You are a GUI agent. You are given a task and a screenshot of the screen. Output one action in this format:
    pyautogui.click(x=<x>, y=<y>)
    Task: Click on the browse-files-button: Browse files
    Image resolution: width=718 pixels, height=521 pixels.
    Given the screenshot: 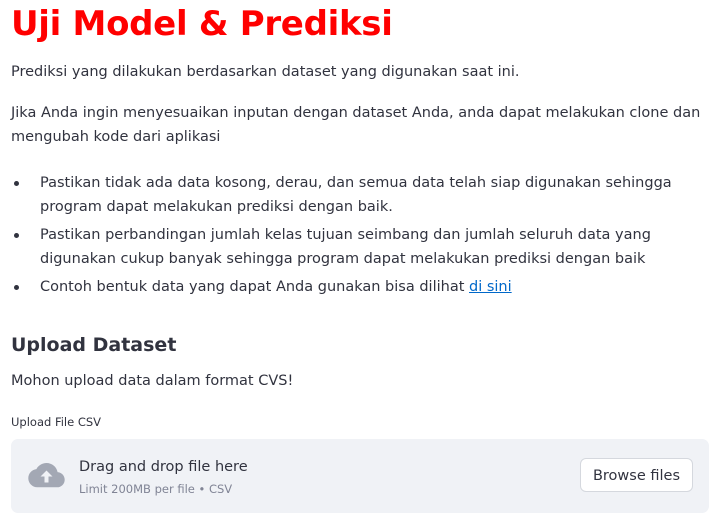 What is the action you would take?
    pyautogui.click(x=636, y=475)
    